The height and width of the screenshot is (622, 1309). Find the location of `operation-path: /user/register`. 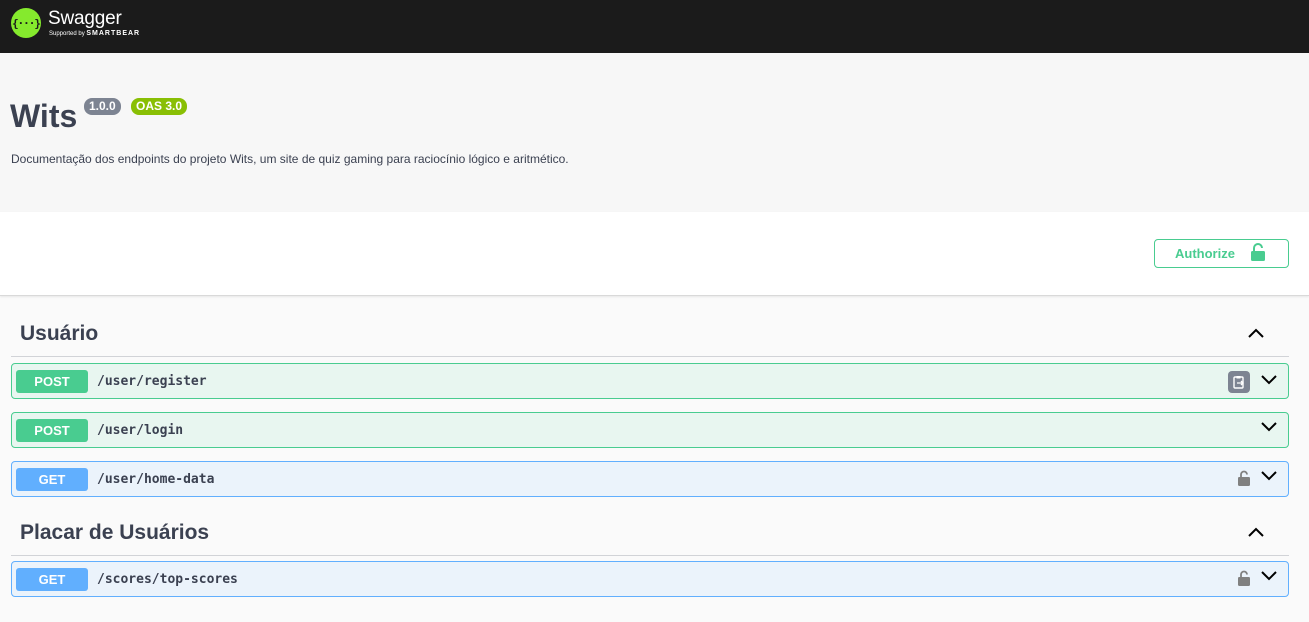

operation-path: /user/register is located at coordinates (152, 381).